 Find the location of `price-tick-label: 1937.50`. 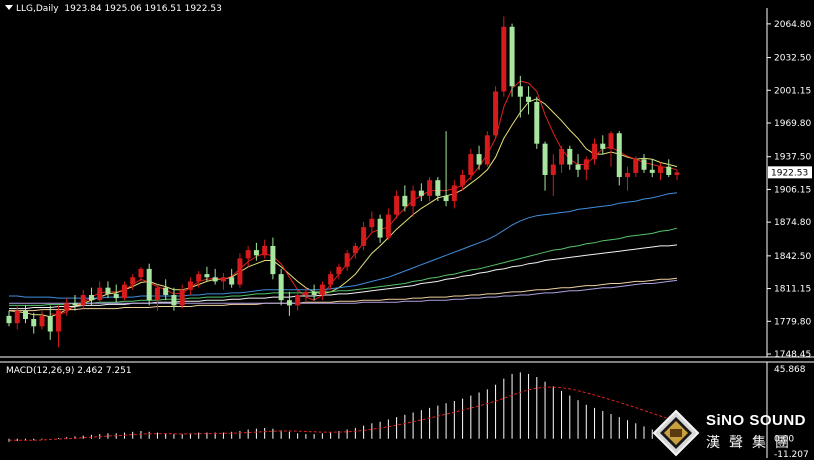

price-tick-label: 1937.50 is located at coordinates (792, 158).